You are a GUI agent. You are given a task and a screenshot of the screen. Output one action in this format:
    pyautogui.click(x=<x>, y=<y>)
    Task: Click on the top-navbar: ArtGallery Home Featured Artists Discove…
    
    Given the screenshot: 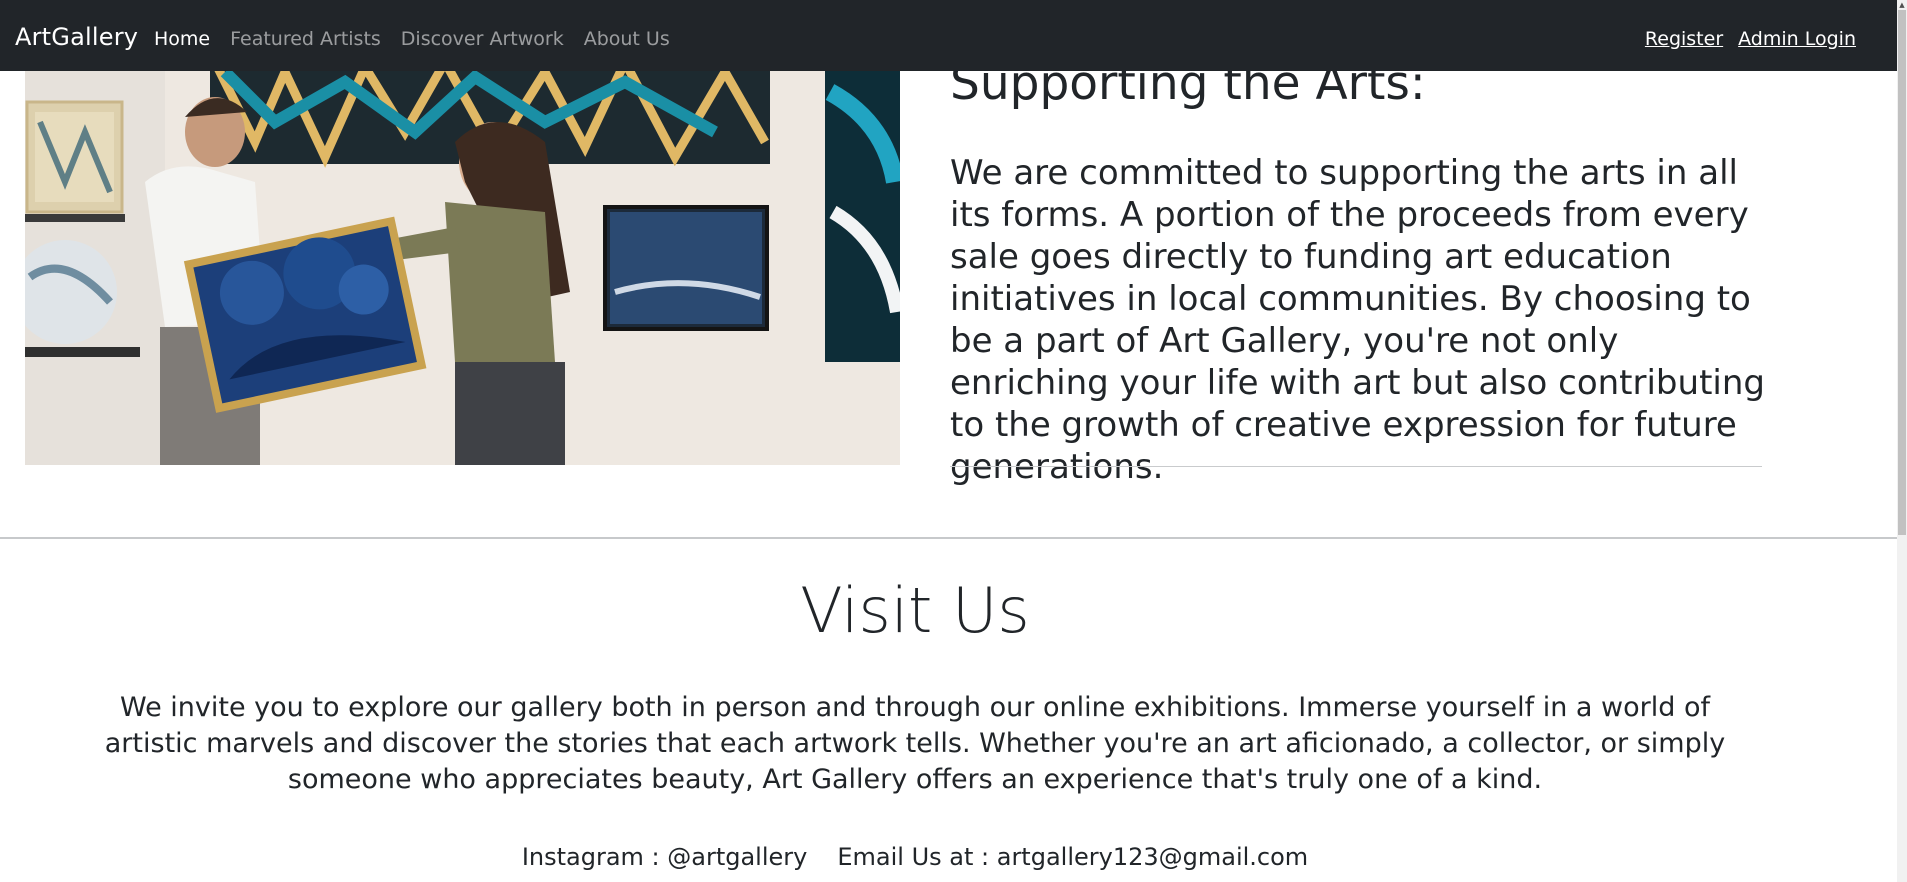 What is the action you would take?
    pyautogui.click(x=948, y=35)
    